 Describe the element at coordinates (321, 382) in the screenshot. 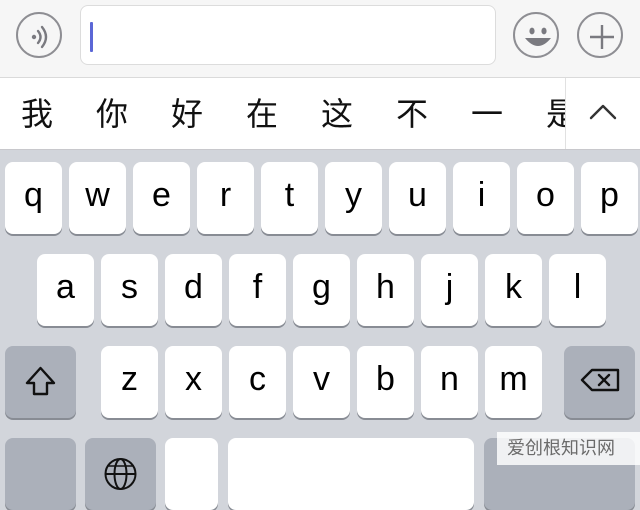

I see `key-v: v` at that location.